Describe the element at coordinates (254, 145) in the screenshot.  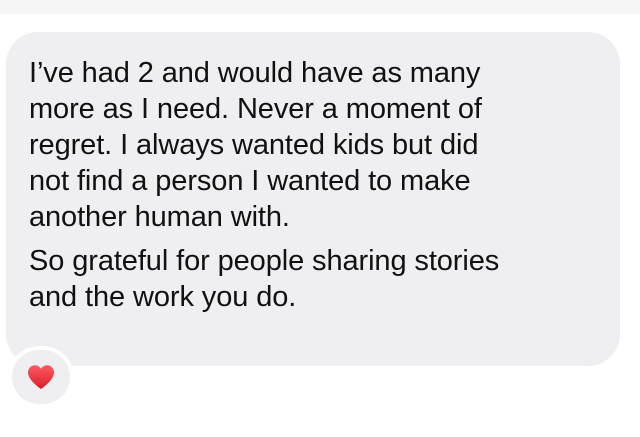
I see `message-line: regret. I always wanted kids but did` at that location.